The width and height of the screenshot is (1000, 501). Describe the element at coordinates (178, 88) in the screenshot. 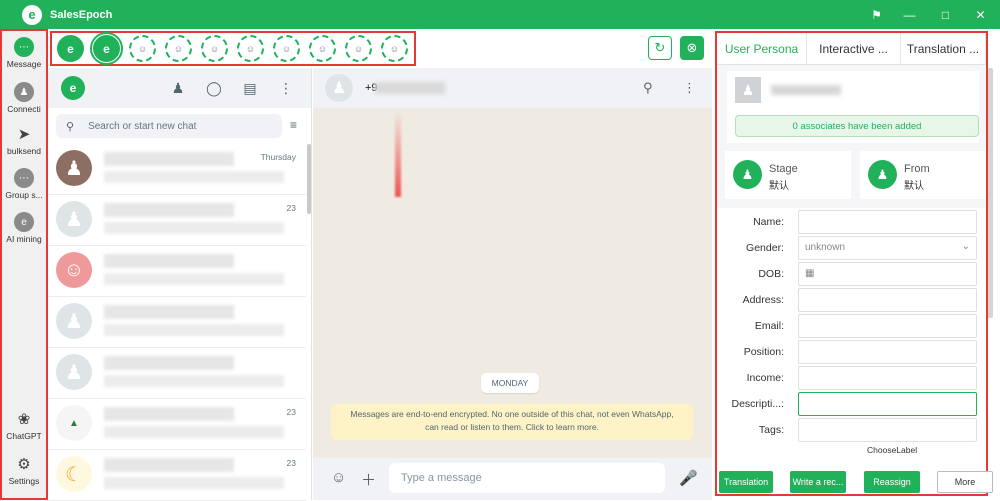

I see `community-icon: ♟` at that location.